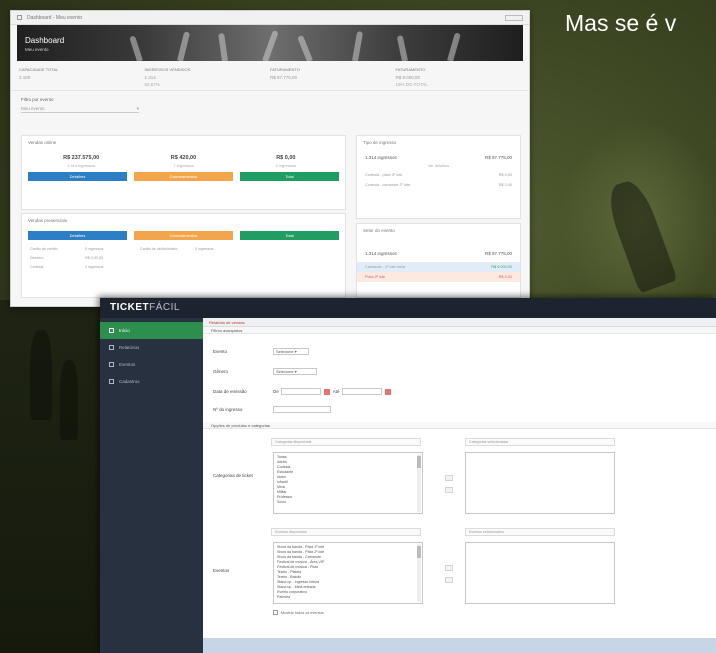 This screenshot has height=653, width=716. Describe the element at coordinates (540, 573) in the screenshot. I see `selected-events-list` at that location.